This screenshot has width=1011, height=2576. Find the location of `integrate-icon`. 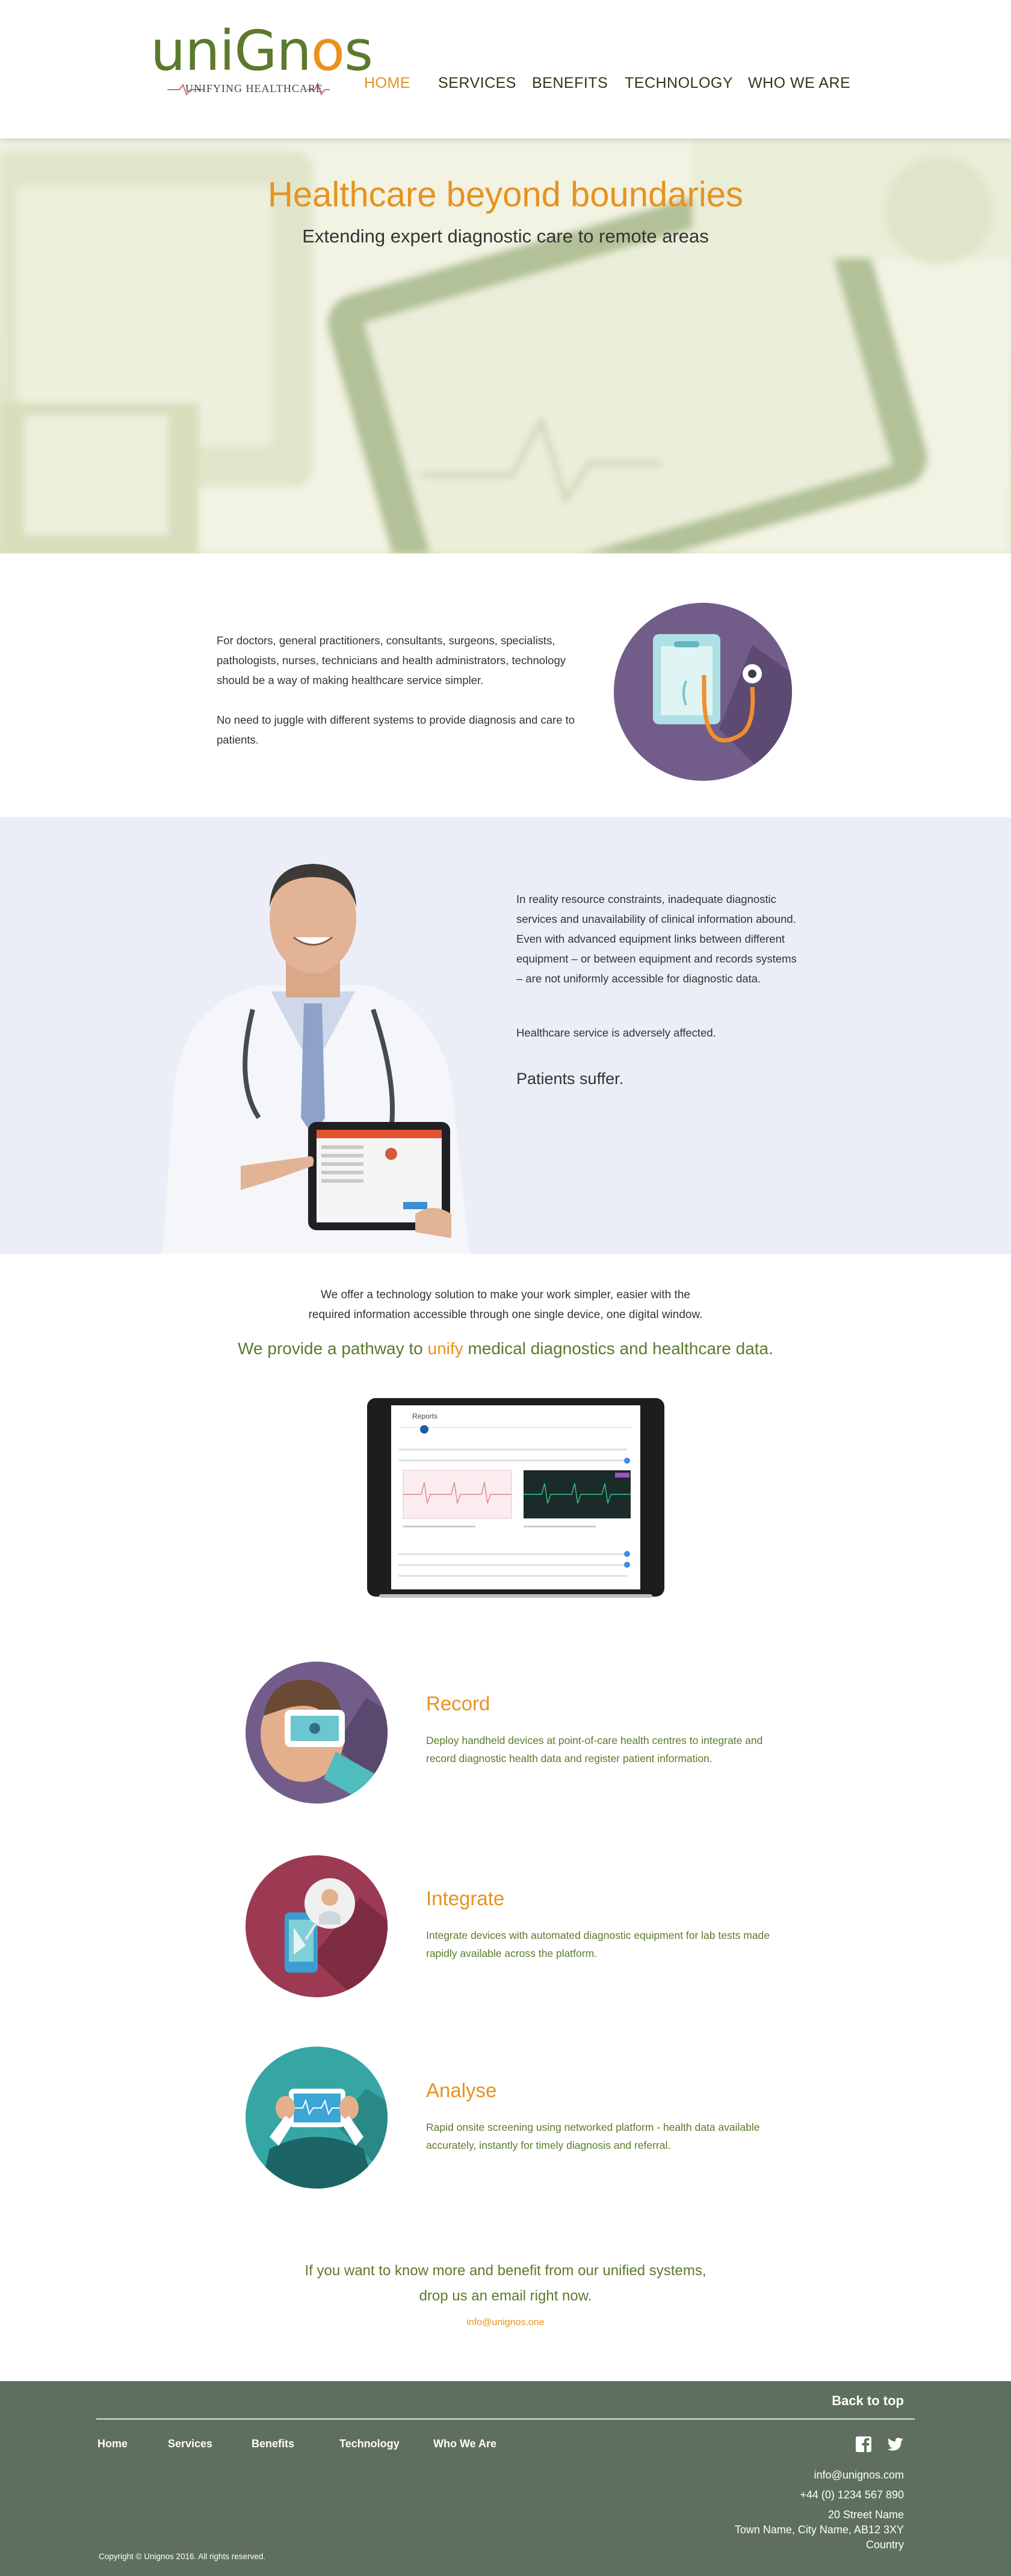

integrate-icon is located at coordinates (317, 1926).